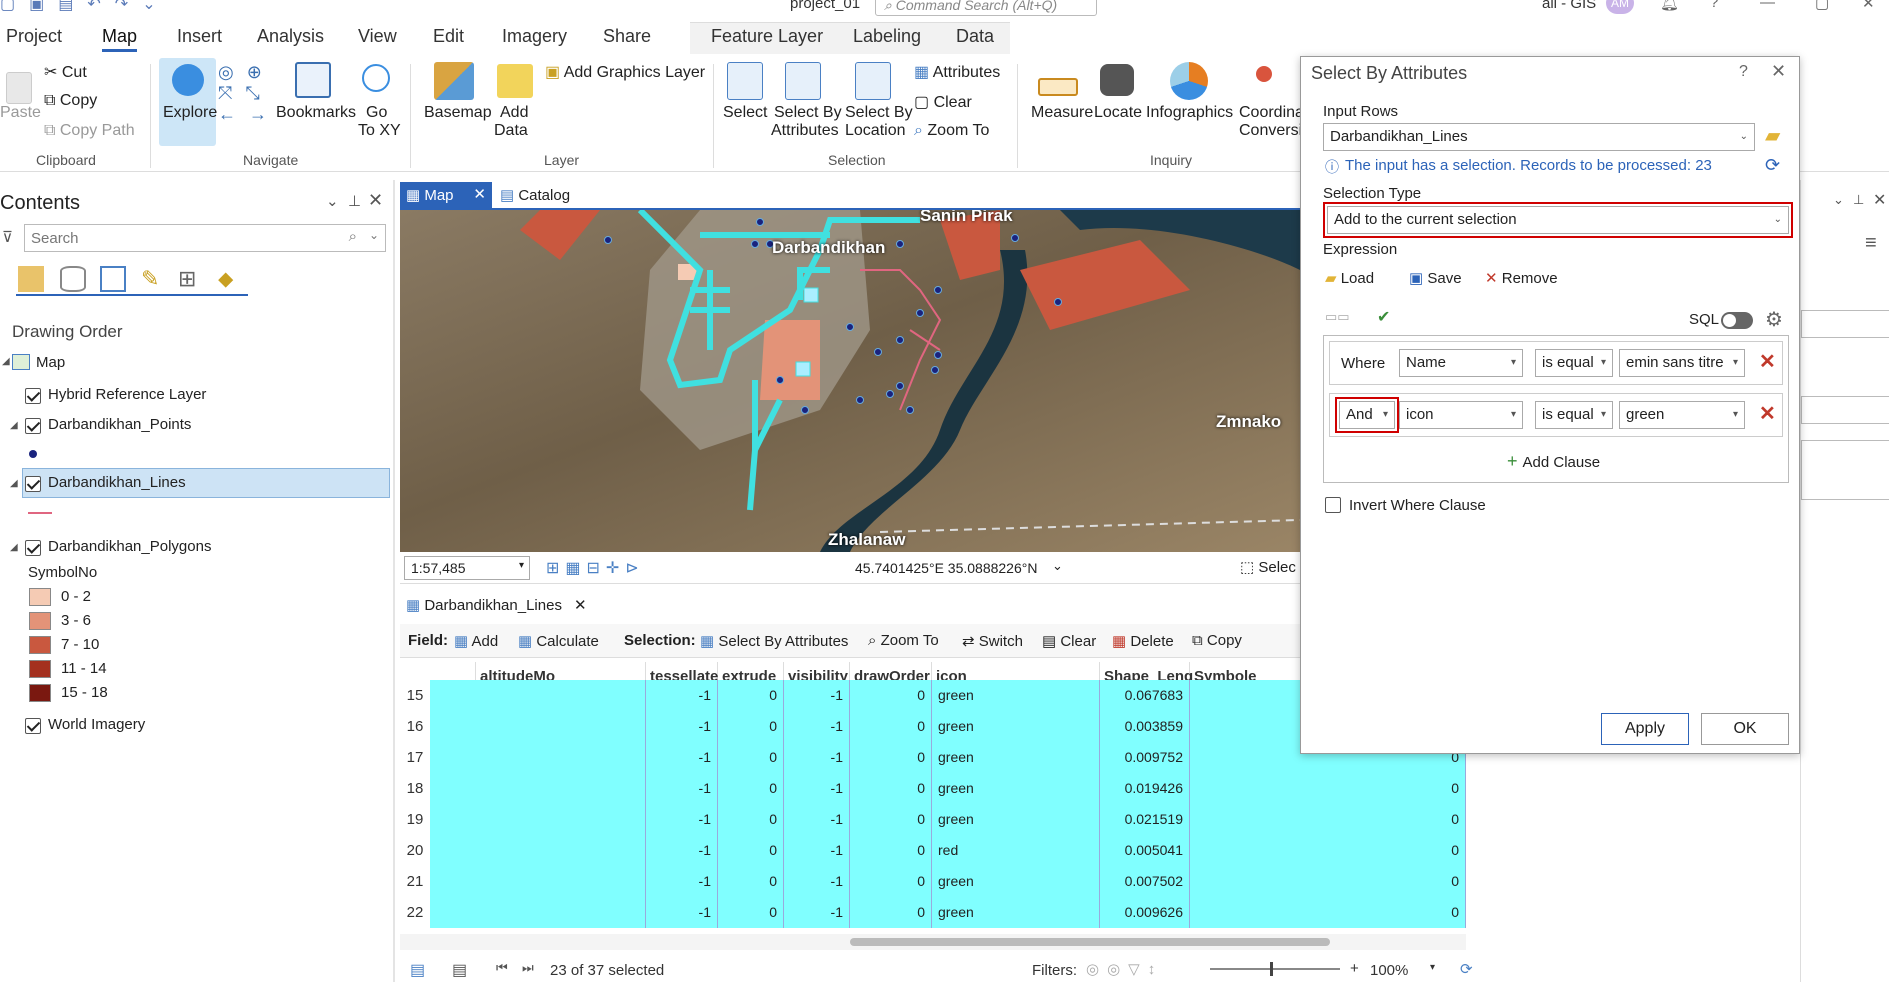 The height and width of the screenshot is (982, 1889). What do you see at coordinates (1432, 967) in the screenshot?
I see `chevron-down-icon: ▾` at bounding box center [1432, 967].